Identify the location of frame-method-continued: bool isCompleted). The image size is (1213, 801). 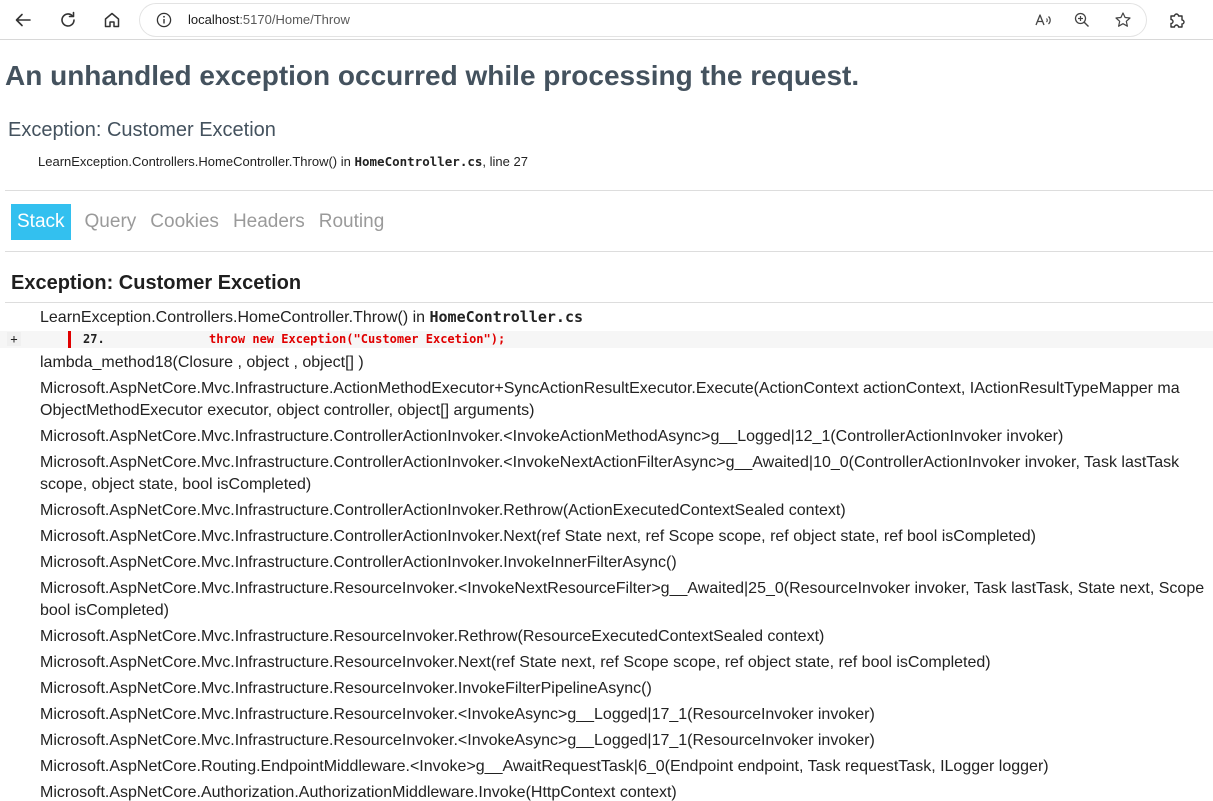
(104, 610).